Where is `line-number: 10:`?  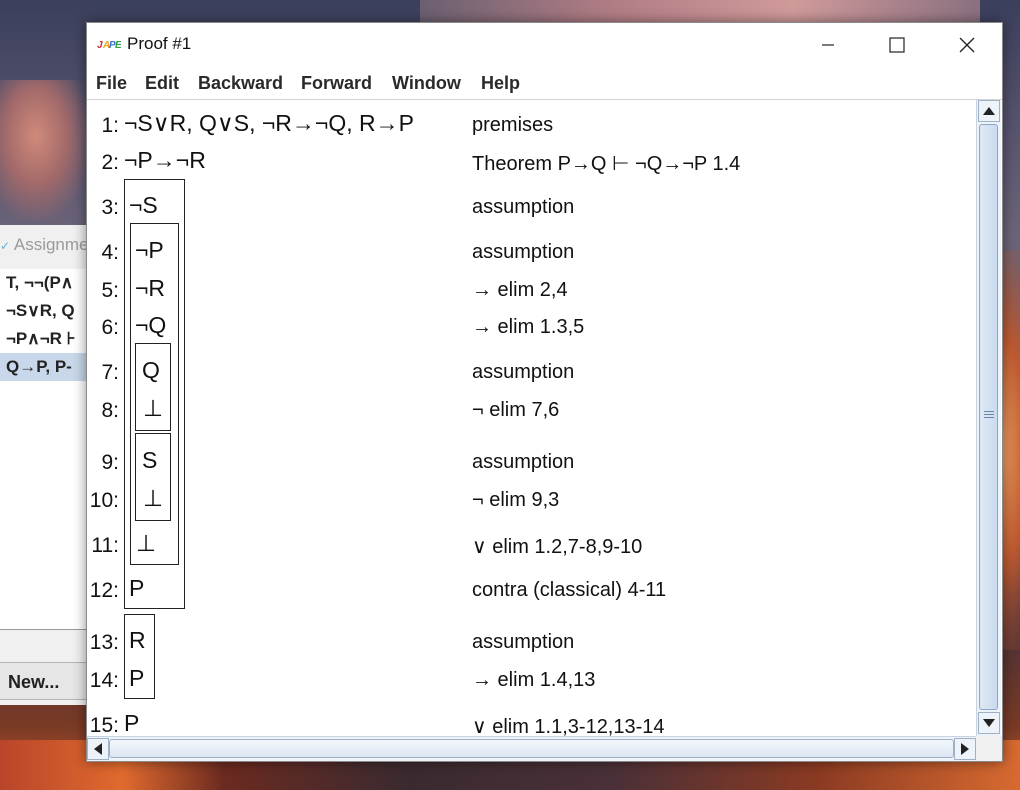 line-number: 10: is located at coordinates (104, 500).